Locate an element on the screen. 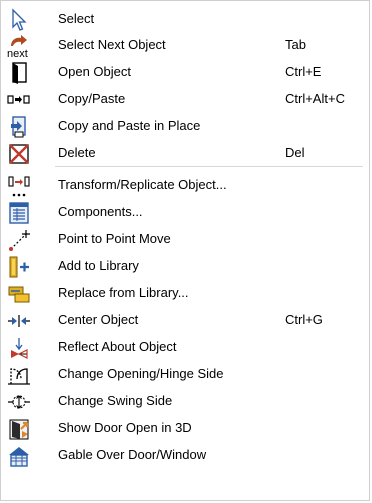 The height and width of the screenshot is (503, 372). menu-item-label: Point to Point Move is located at coordinates (114, 238).